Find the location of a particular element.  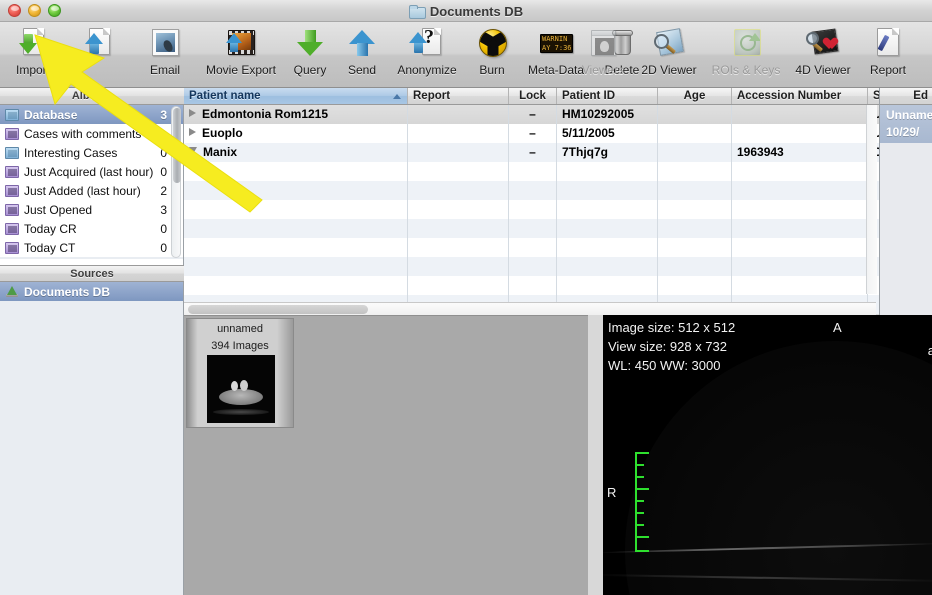

sidebar-filler is located at coordinates (91, 448).